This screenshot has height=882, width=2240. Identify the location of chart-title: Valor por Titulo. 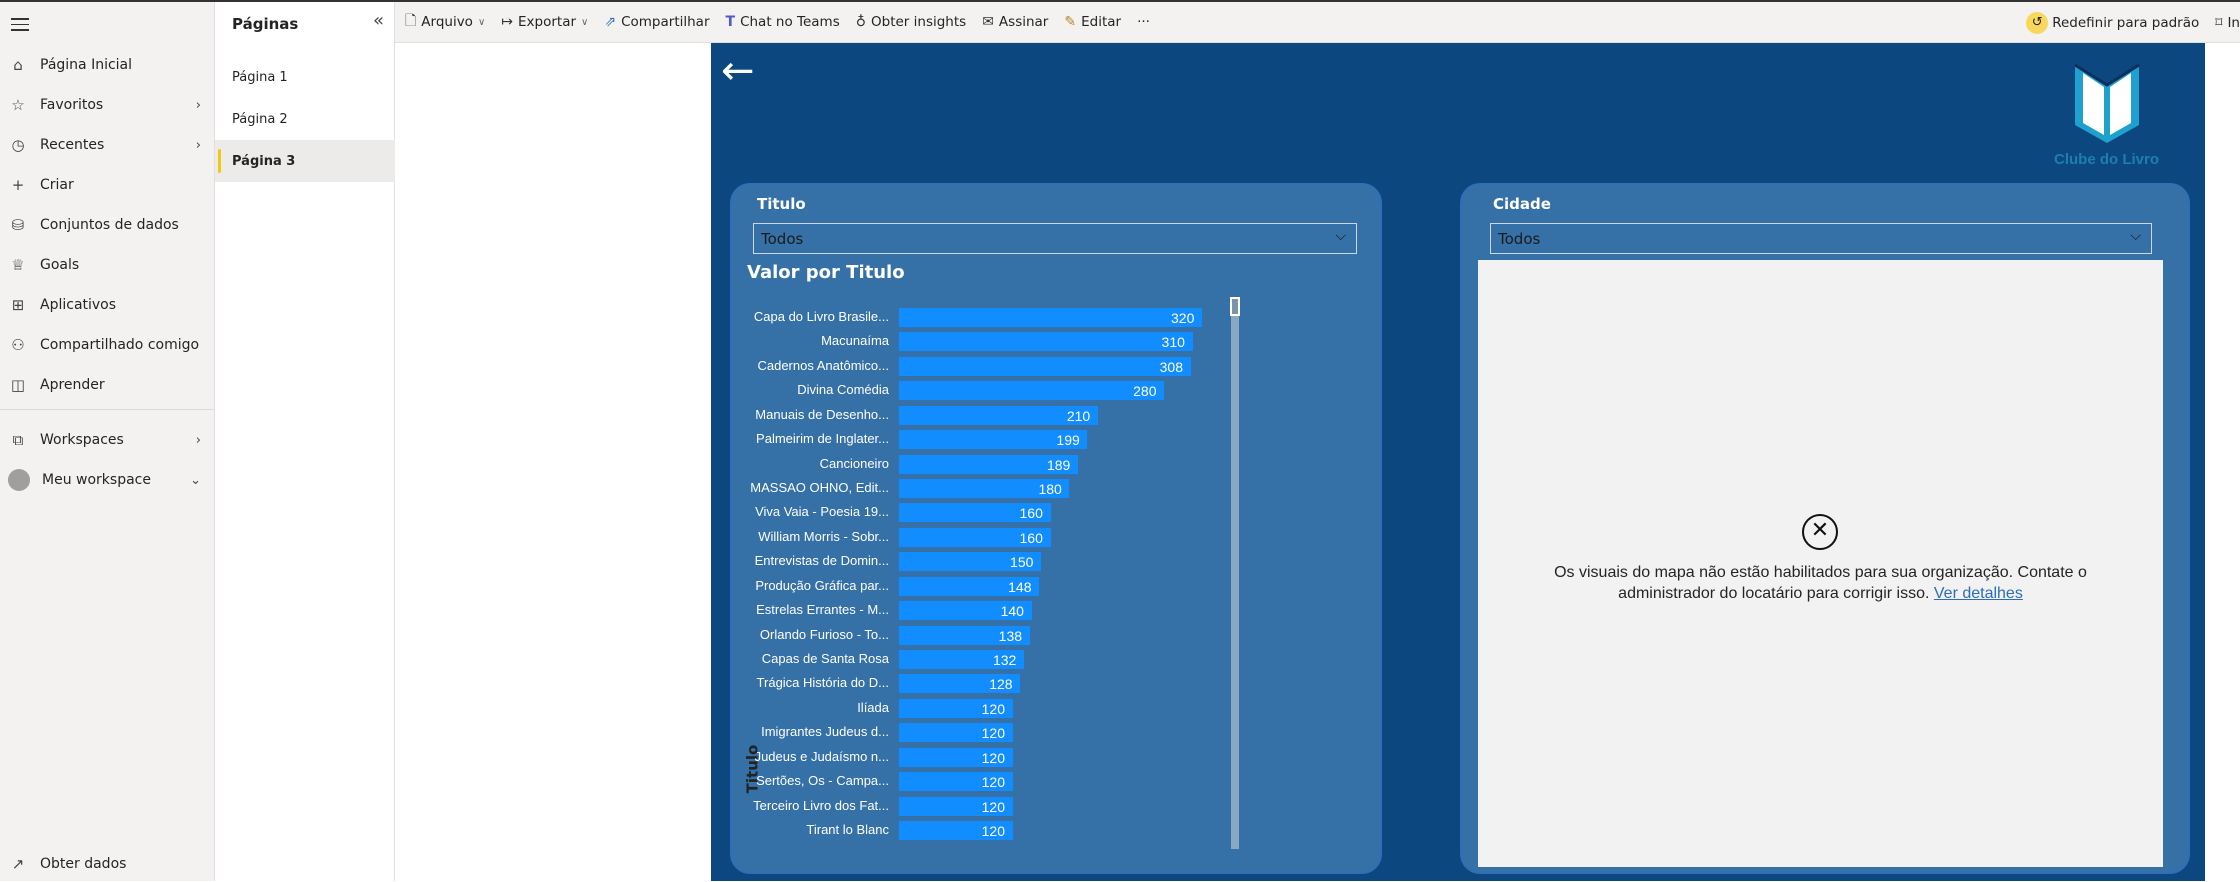
(826, 272).